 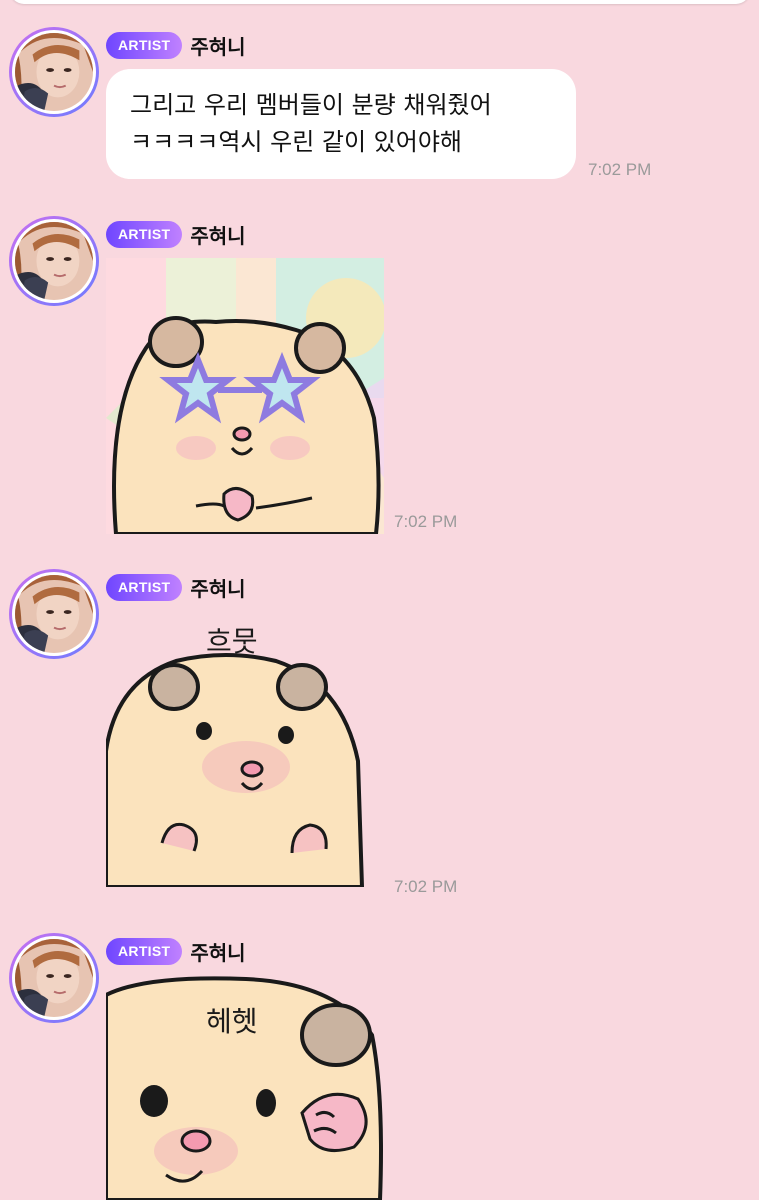 I want to click on previous-card-edge, so click(x=380, y=2).